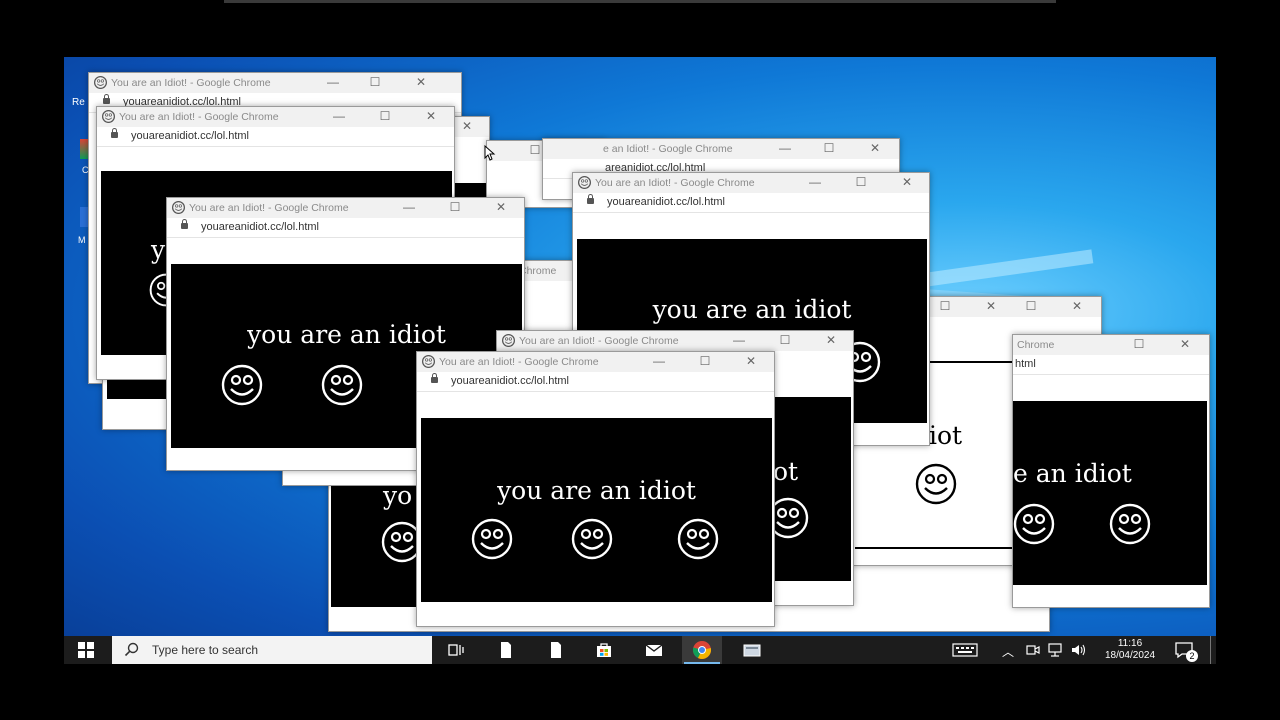 The width and height of the screenshot is (1280, 720). I want to click on chrome-icon, so click(702, 650).